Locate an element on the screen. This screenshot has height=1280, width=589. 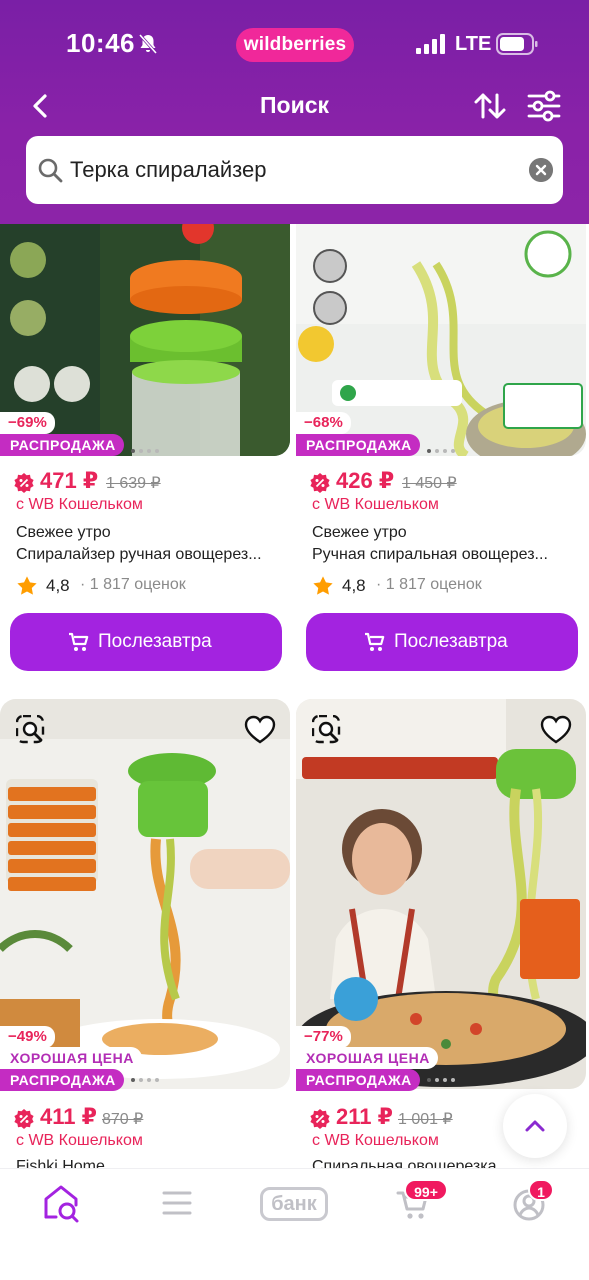
home-search-icon is located at coordinates (61, 1203).